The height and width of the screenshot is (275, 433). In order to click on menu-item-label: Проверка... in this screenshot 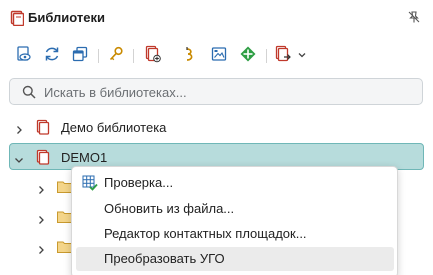, I will do `click(139, 182)`.